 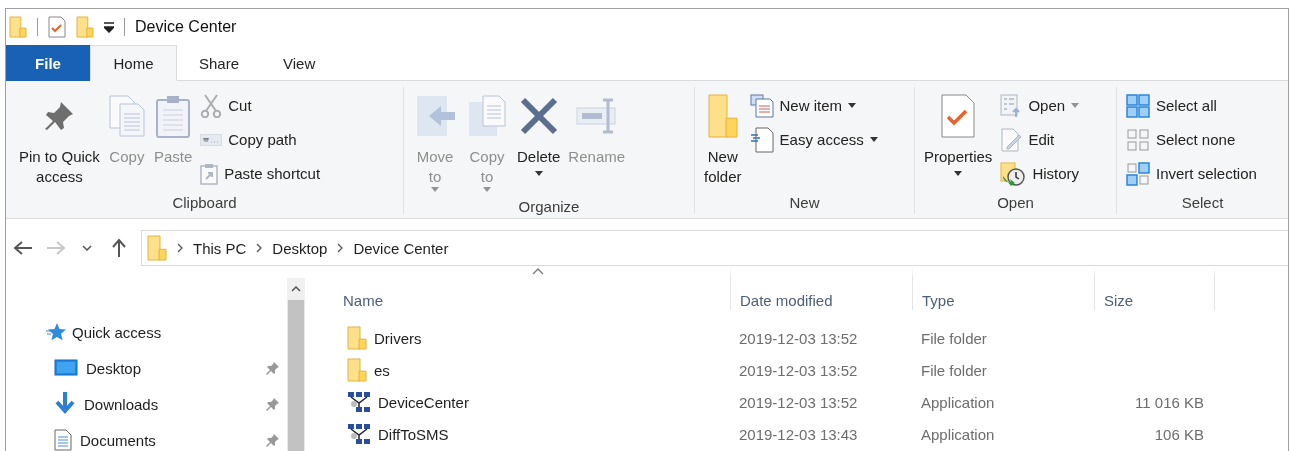 What do you see at coordinates (804, 203) in the screenshot?
I see `group-label: New` at bounding box center [804, 203].